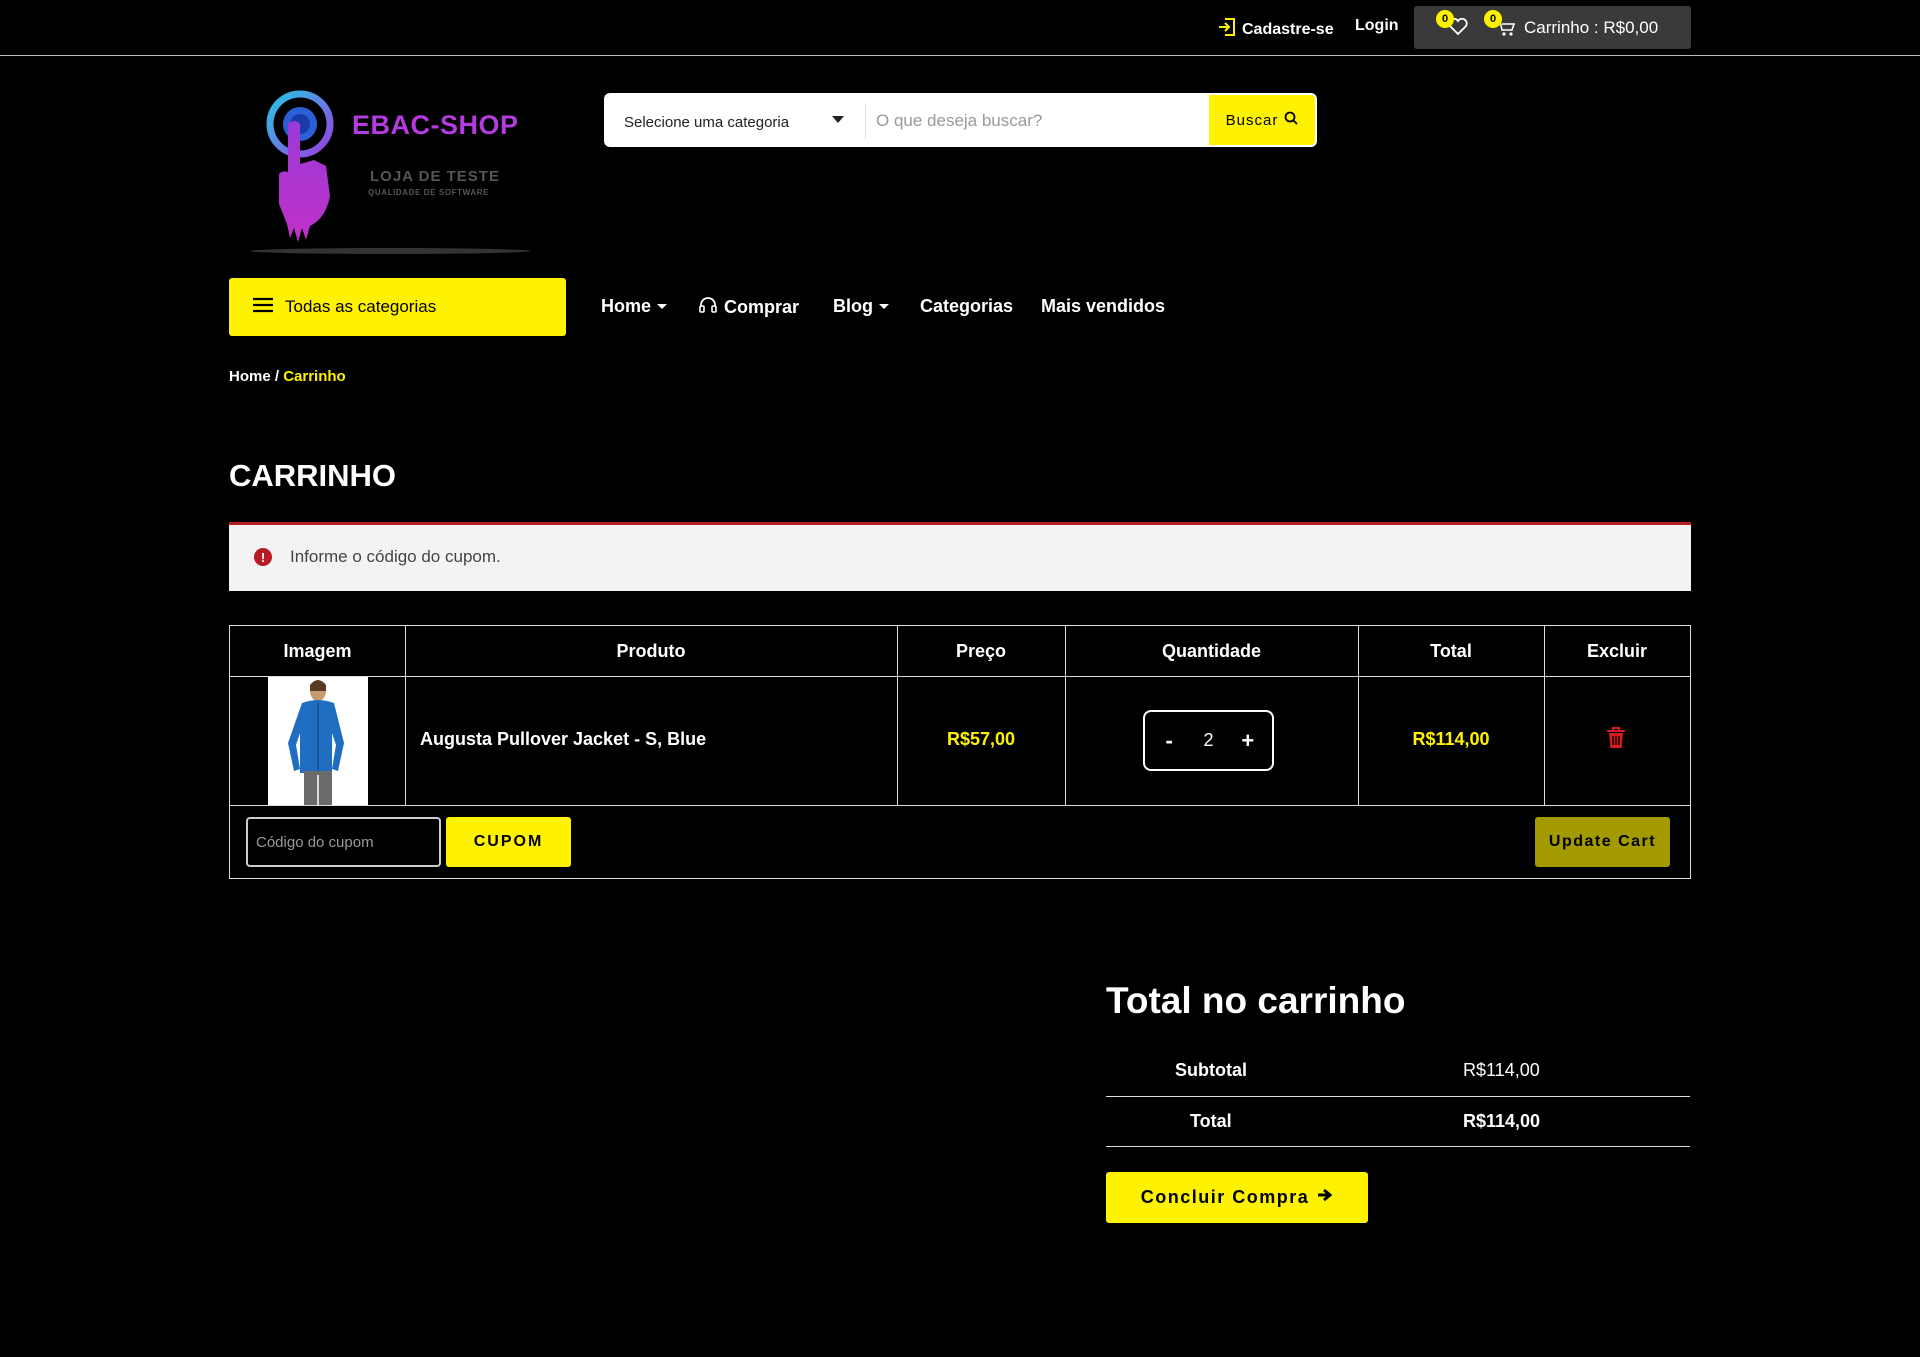 Image resolution: width=1920 pixels, height=1357 pixels. I want to click on all-categories-label: Todas as categorias, so click(361, 306).